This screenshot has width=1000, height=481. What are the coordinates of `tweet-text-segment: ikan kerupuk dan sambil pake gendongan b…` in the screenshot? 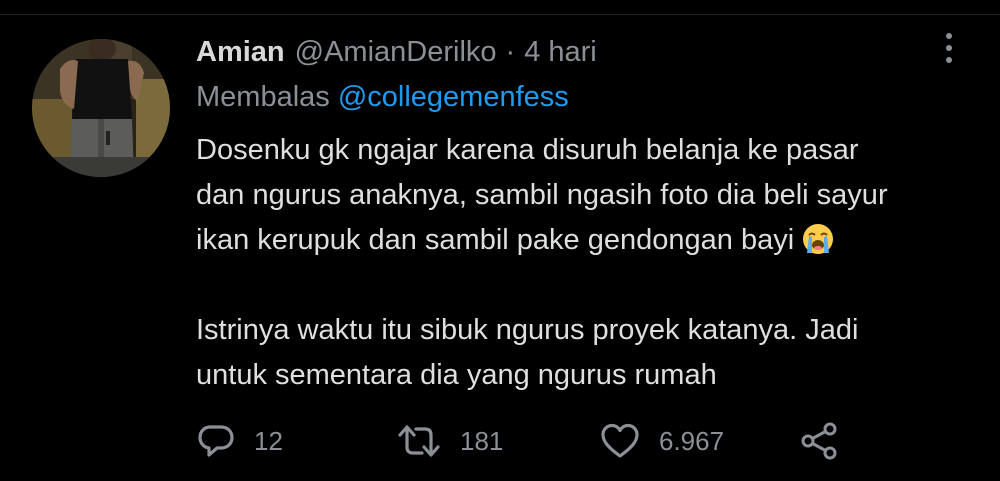 It's located at (495, 240).